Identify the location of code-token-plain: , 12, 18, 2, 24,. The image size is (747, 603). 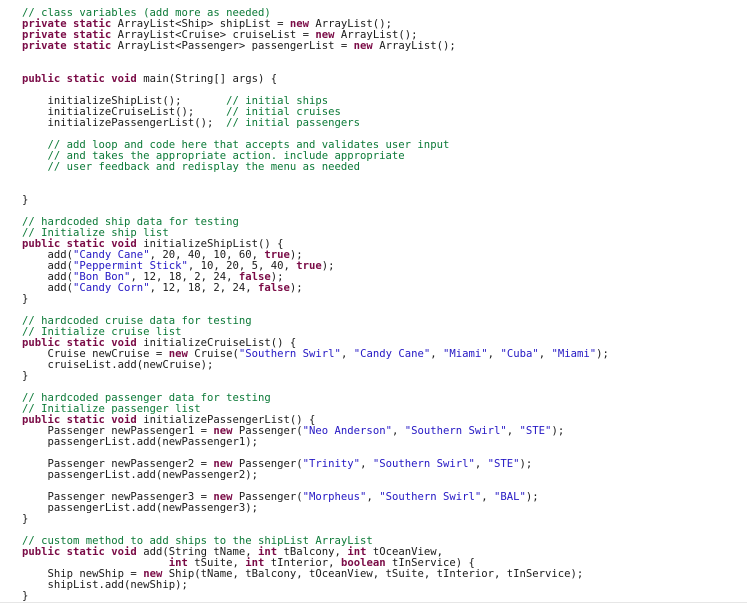
(204, 288).